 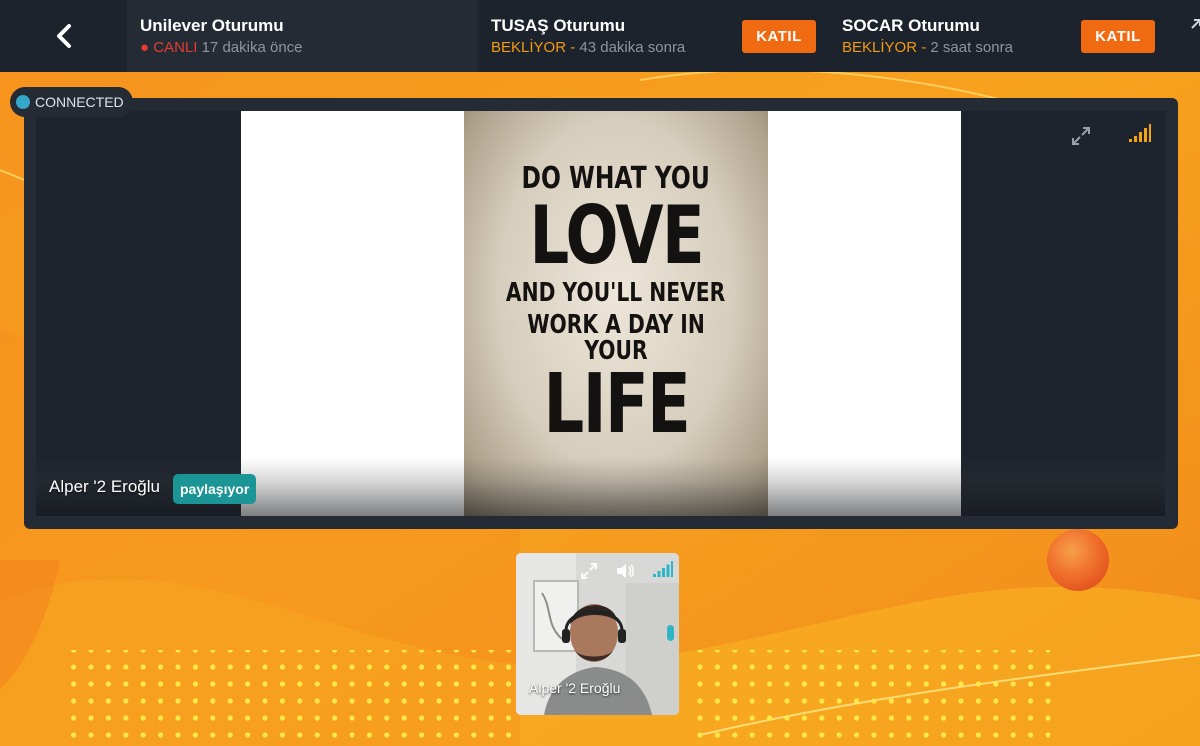 I want to click on participant-name: Alper '2 Eroğlu, so click(x=575, y=688).